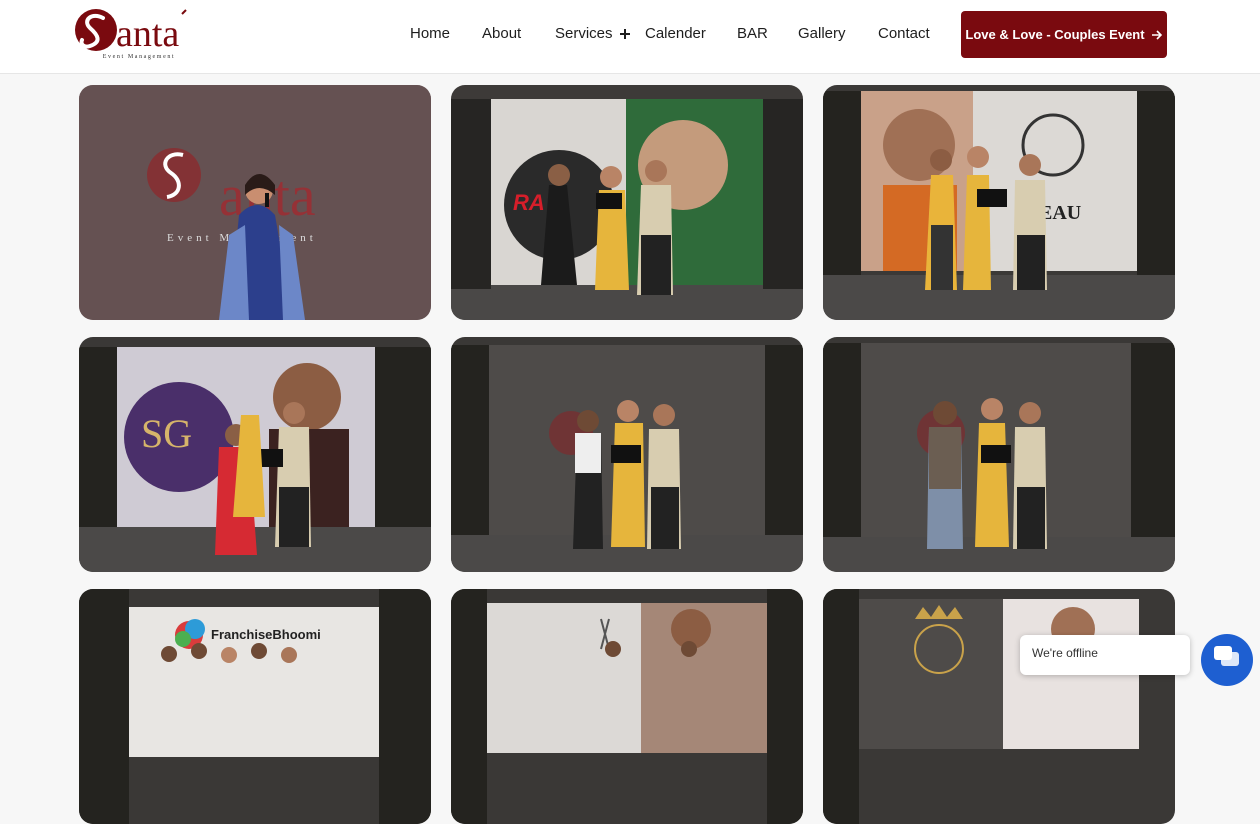 This screenshot has height=824, width=1260. What do you see at coordinates (529, 202) in the screenshot?
I see `photo-backdrop-text: RA` at bounding box center [529, 202].